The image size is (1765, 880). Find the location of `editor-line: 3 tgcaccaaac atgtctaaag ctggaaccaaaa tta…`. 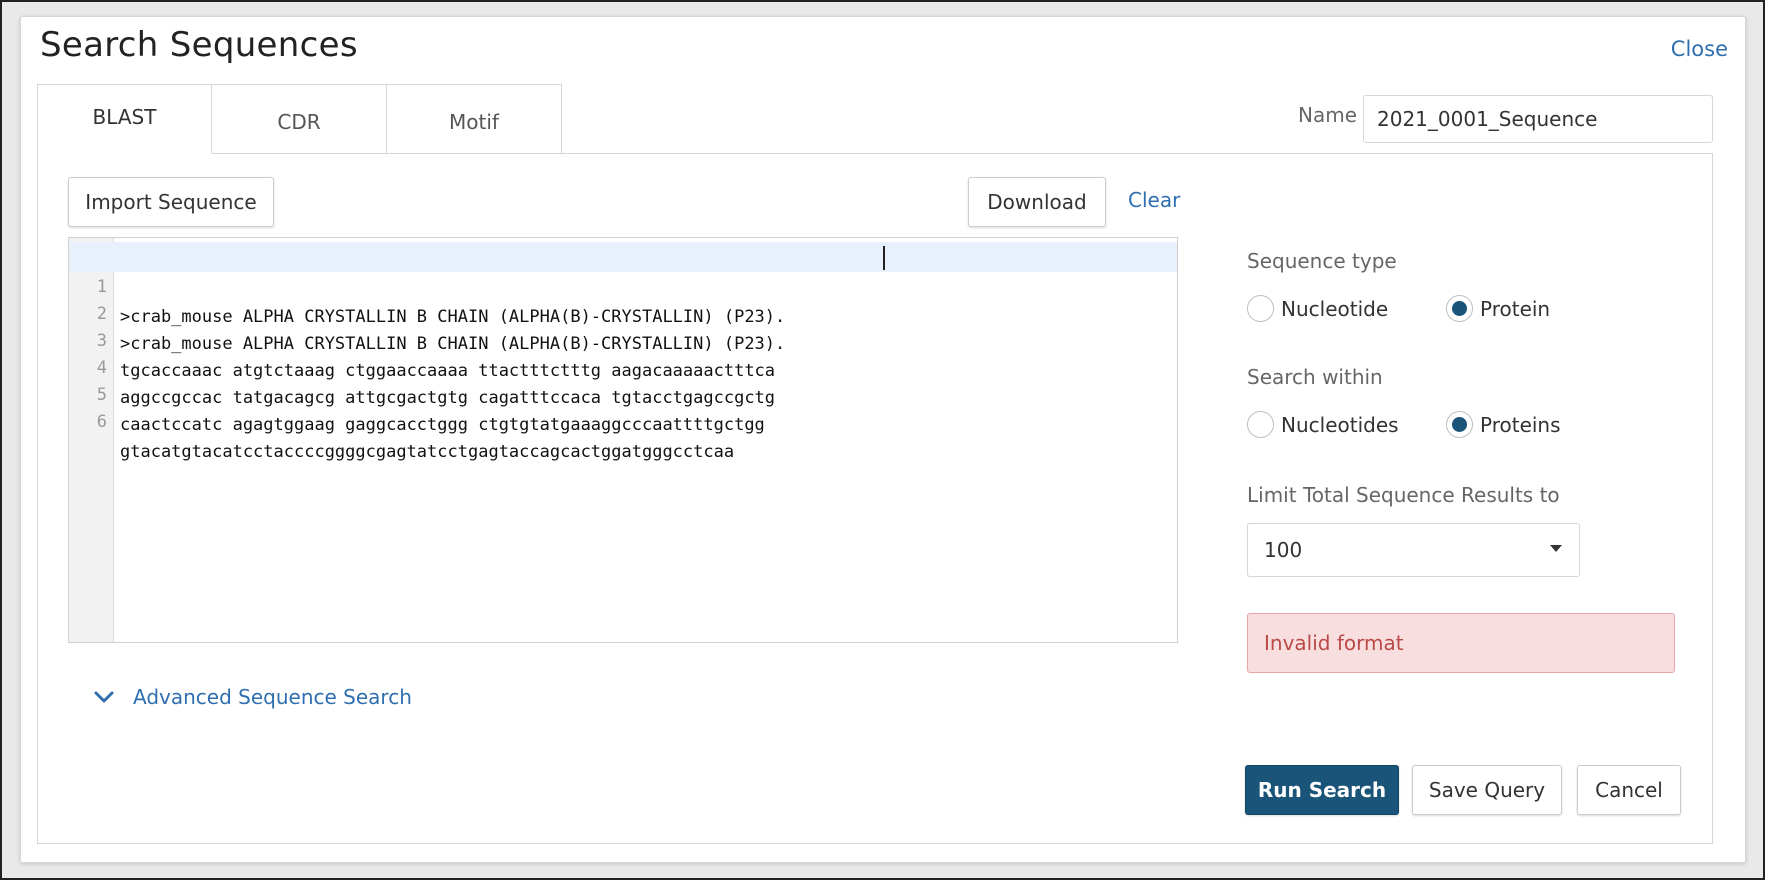

editor-line: 3 tgcaccaaac atgtctaaag ctggaaccaaaa tta… is located at coordinates (623, 338).